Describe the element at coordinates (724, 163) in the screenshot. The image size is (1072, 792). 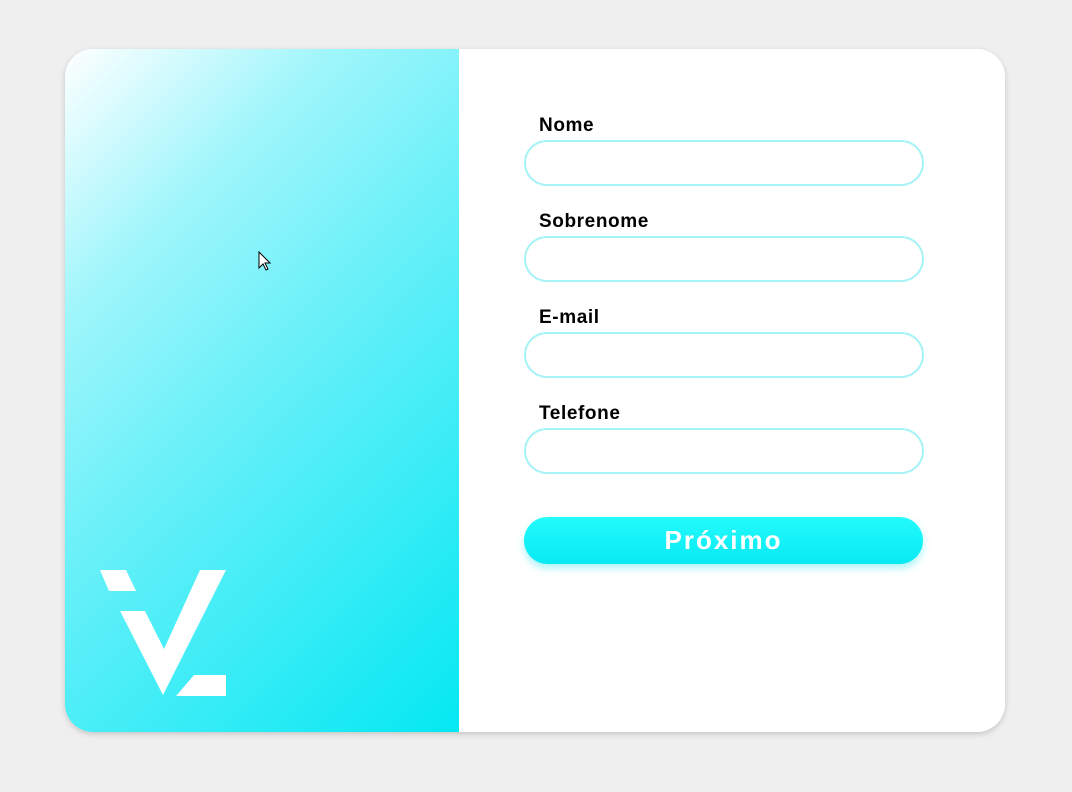
I see `nome-input` at that location.